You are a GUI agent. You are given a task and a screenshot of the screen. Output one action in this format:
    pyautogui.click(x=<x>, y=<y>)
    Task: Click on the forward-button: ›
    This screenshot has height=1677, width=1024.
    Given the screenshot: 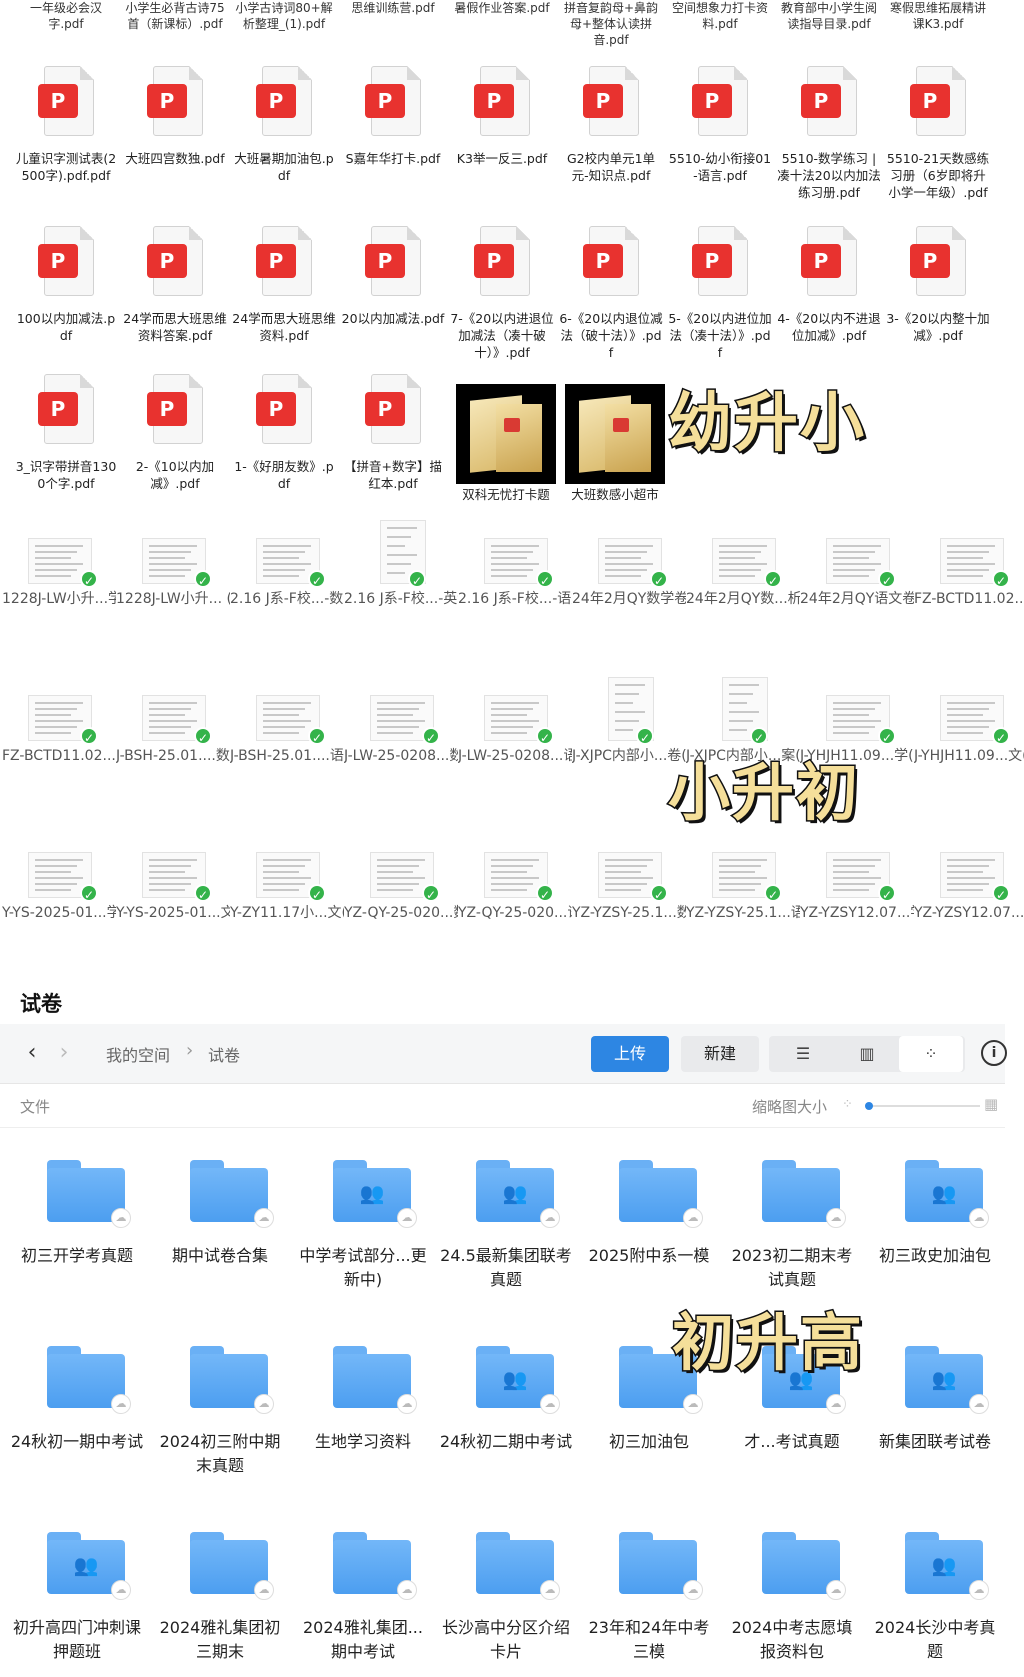 What is the action you would take?
    pyautogui.click(x=64, y=1053)
    